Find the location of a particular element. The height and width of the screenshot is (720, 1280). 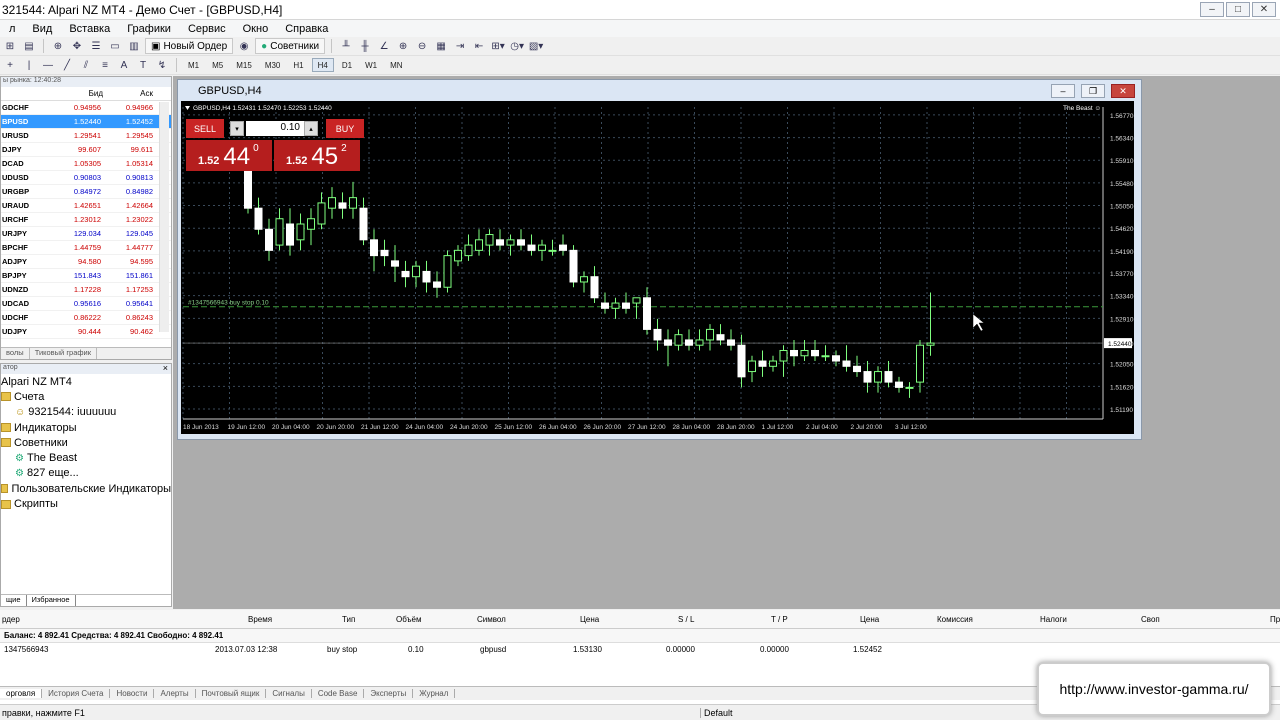

menu-insert: Вставка is located at coordinates (89, 29).